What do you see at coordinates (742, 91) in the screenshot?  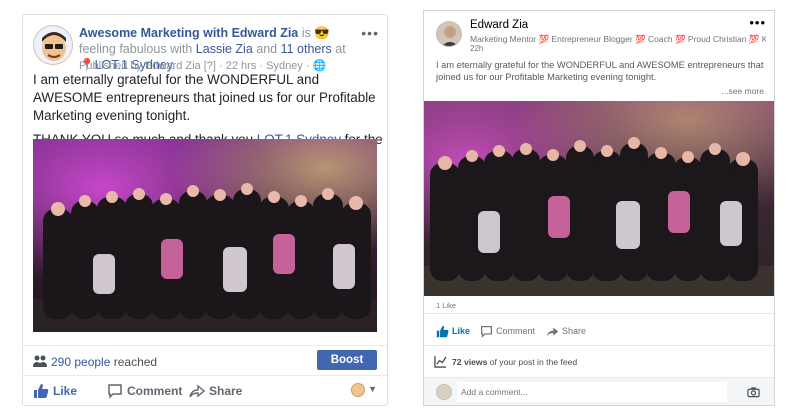 I see `see-more-link: ...see more` at bounding box center [742, 91].